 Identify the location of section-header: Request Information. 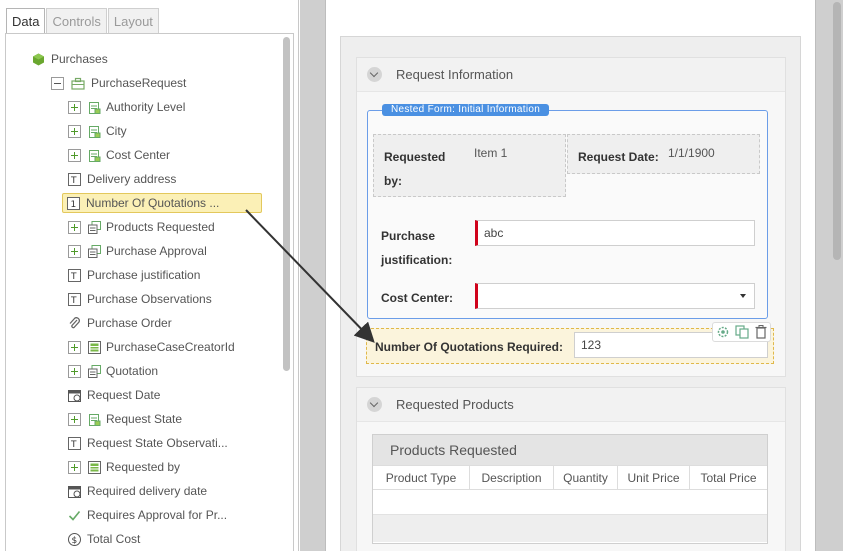
(571, 75).